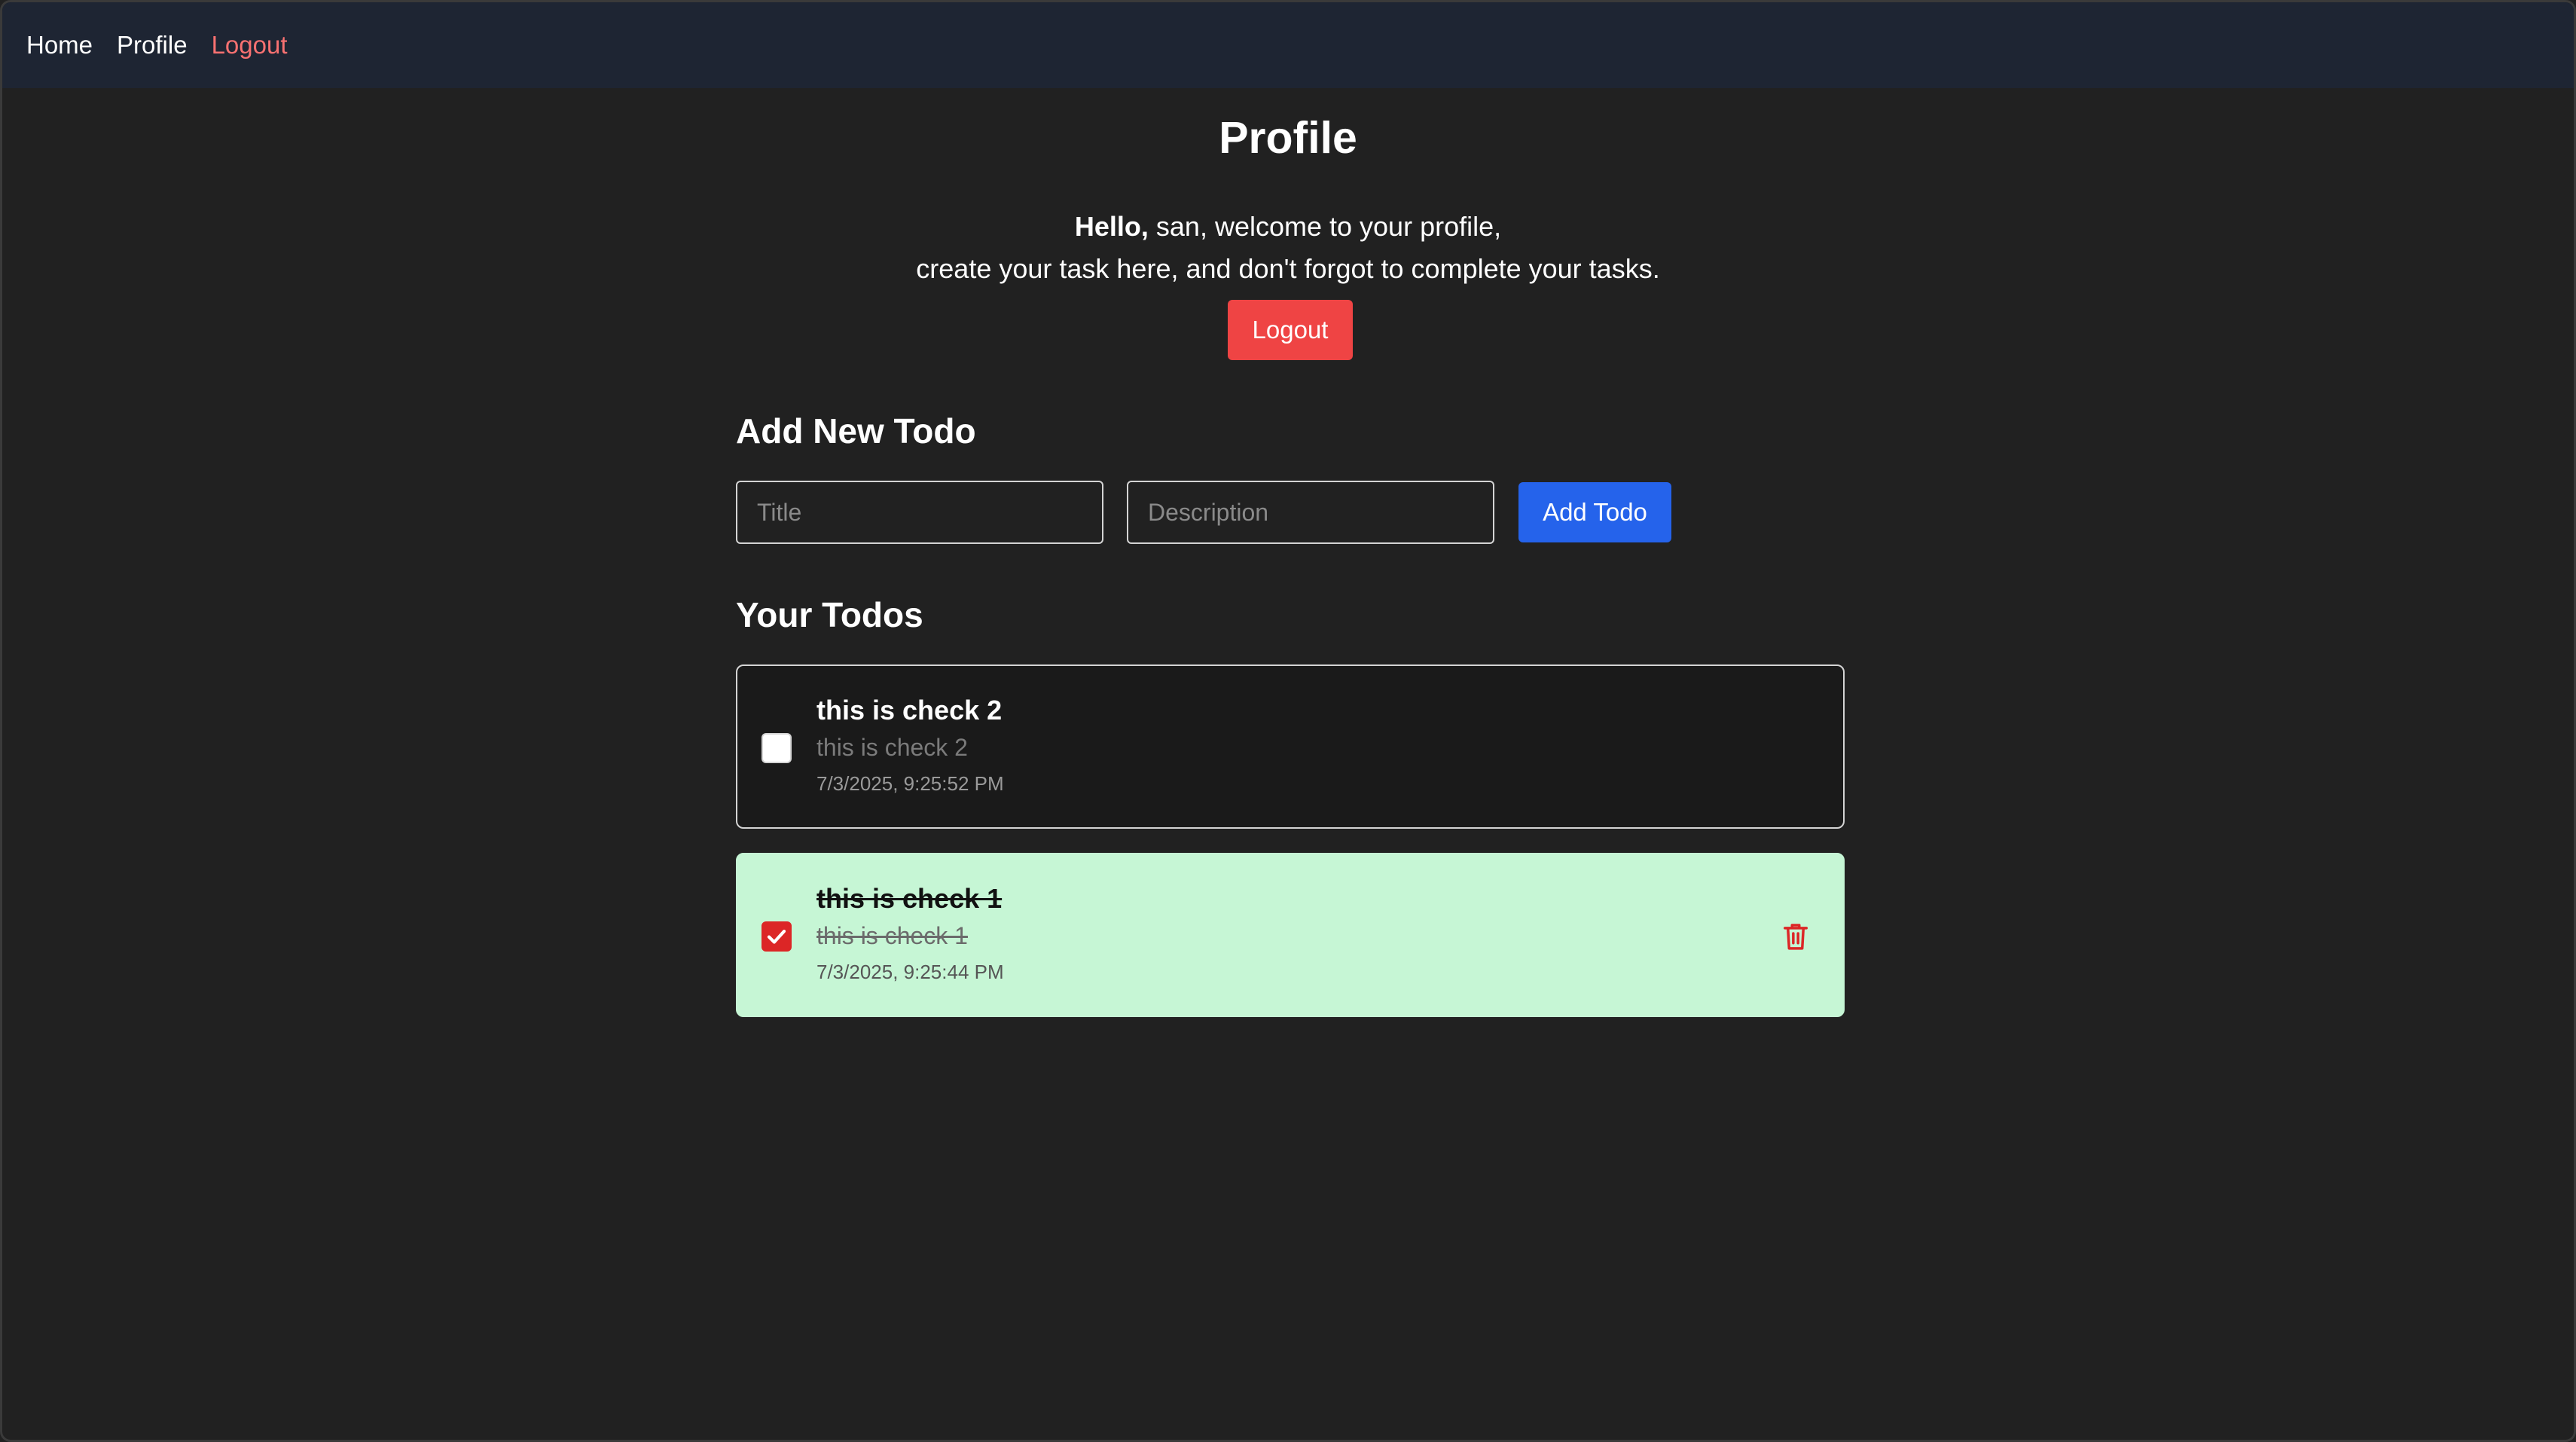 This screenshot has height=1442, width=2576. What do you see at coordinates (830, 614) in the screenshot?
I see `your-todos-heading: Your Todos` at bounding box center [830, 614].